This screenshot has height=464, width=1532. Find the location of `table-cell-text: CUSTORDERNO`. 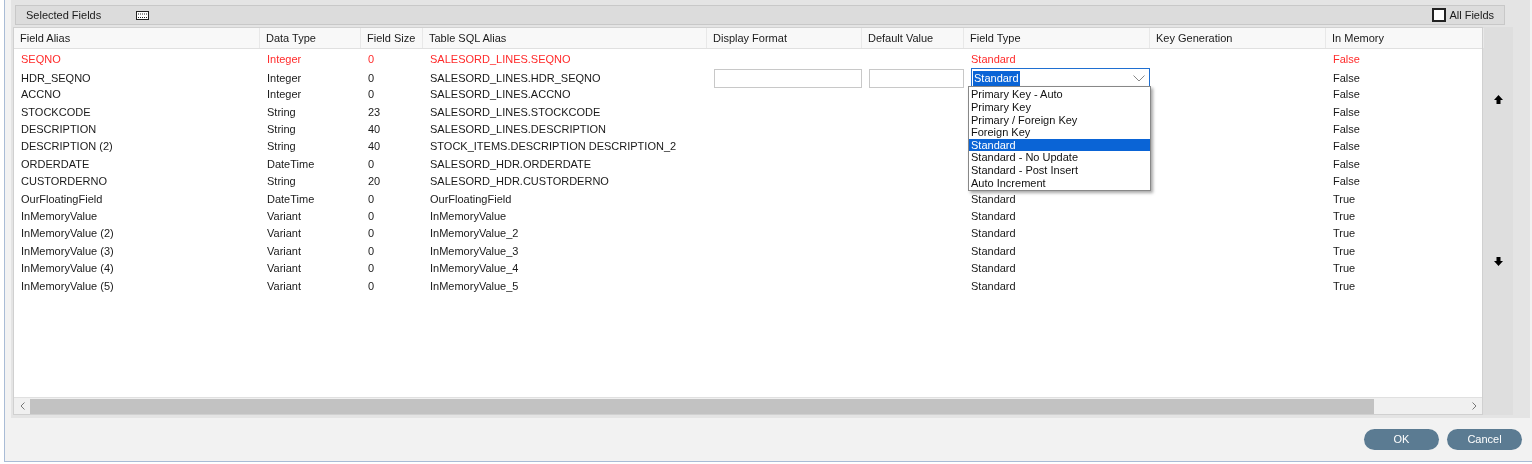

table-cell-text: CUSTORDERNO is located at coordinates (64, 182).